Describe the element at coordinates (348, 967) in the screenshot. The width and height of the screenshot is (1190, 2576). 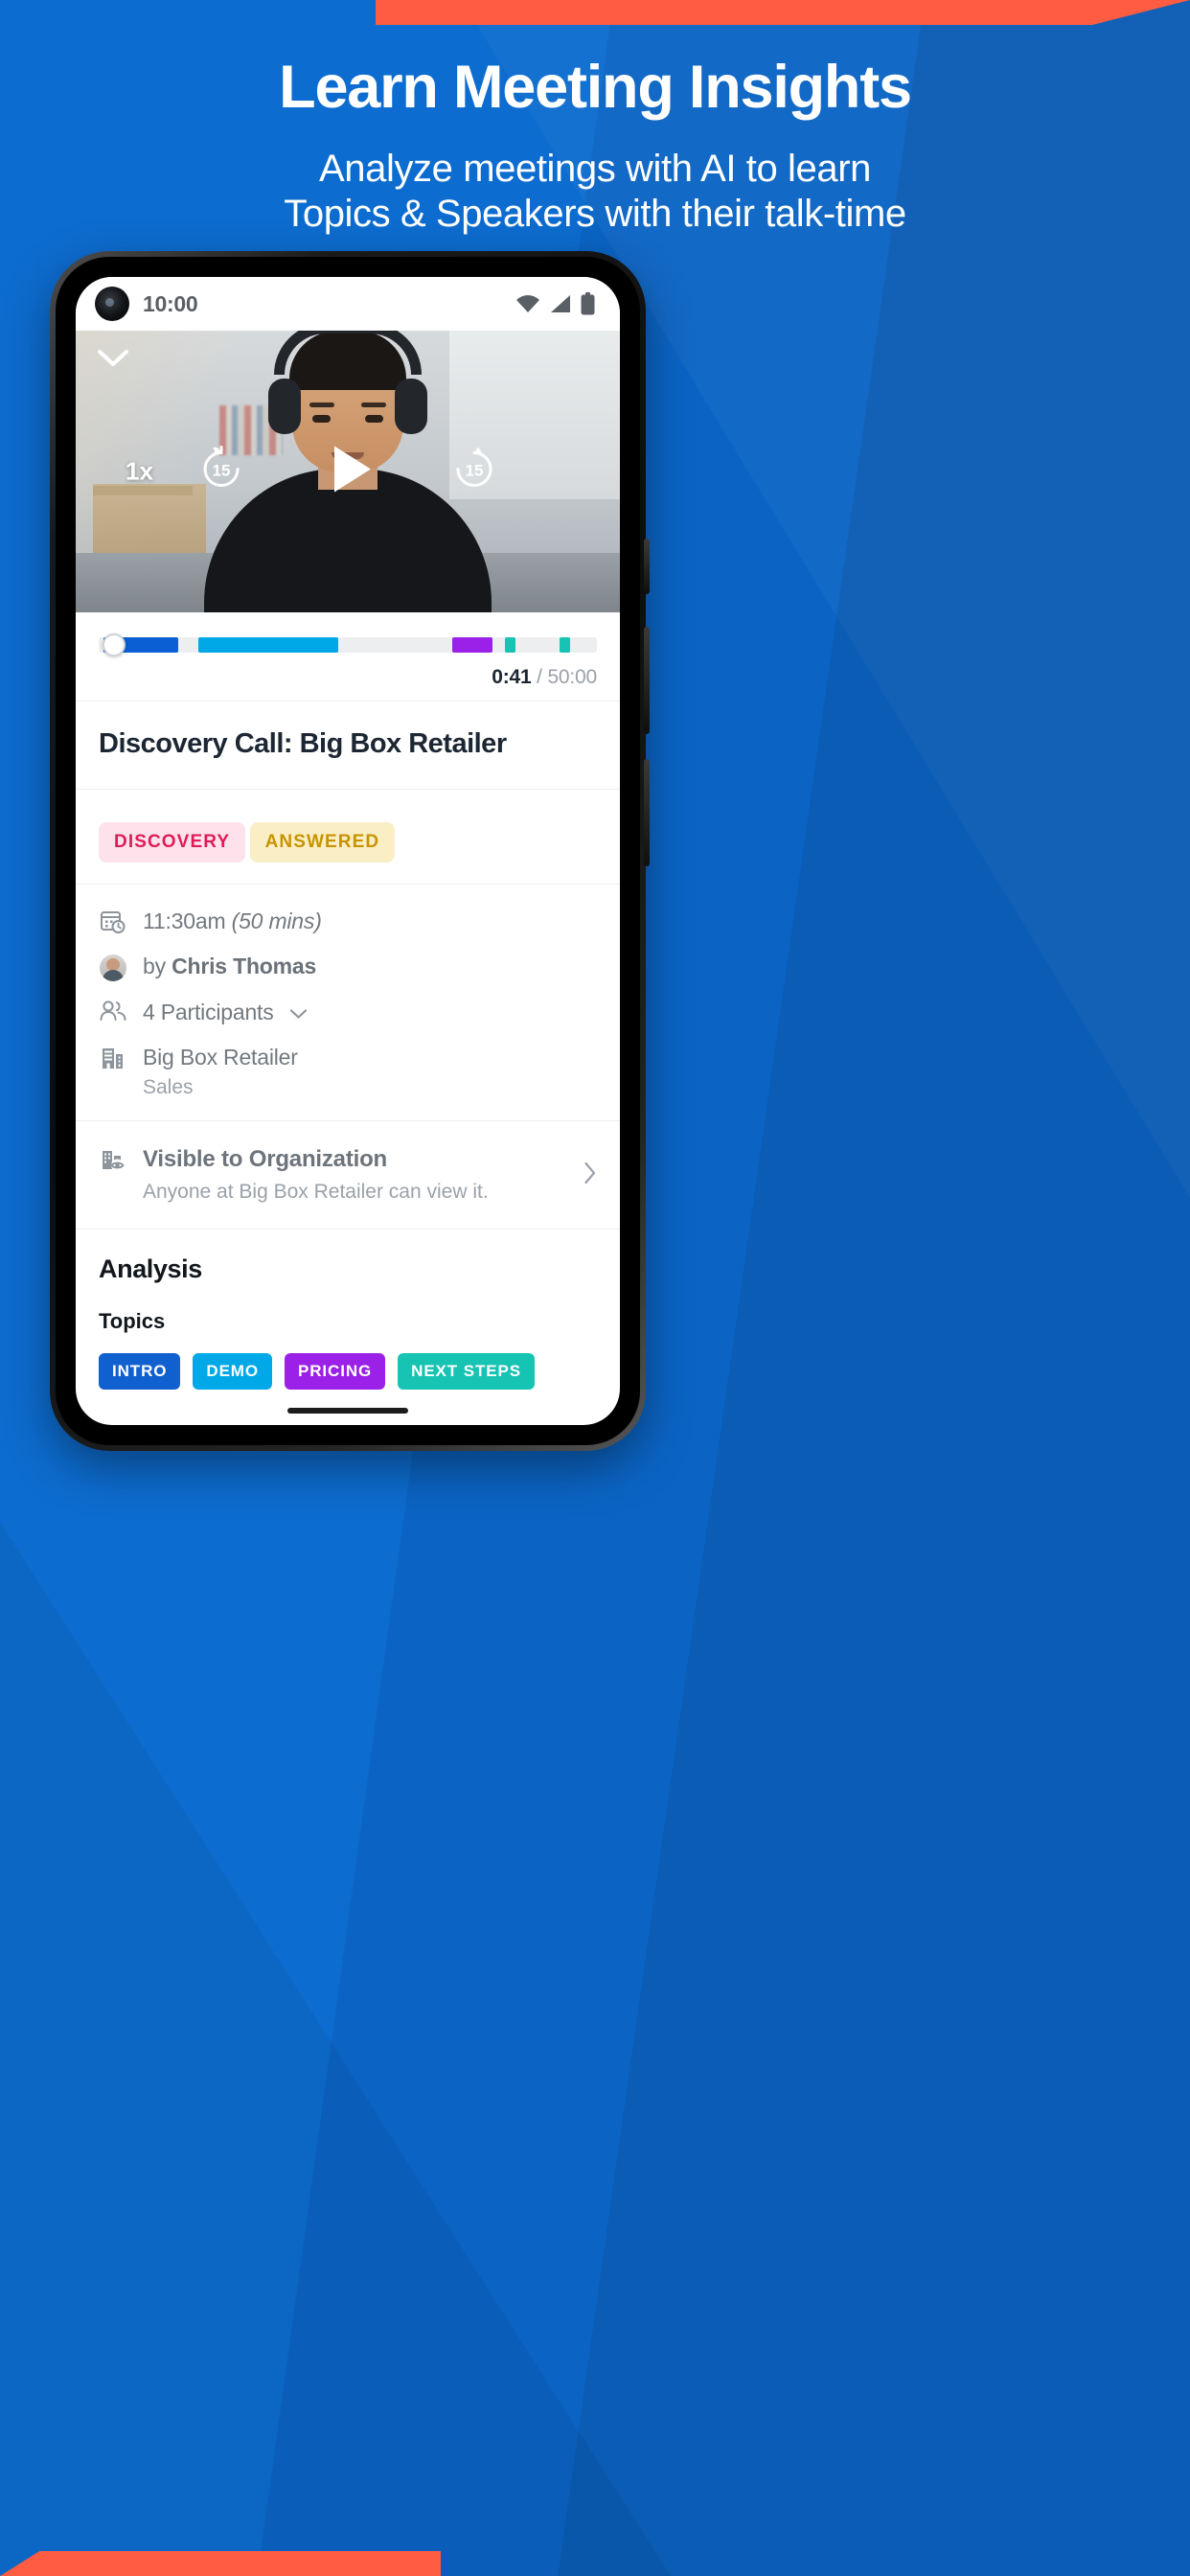
I see `metadata-row-owner: by Chris Thomas` at that location.